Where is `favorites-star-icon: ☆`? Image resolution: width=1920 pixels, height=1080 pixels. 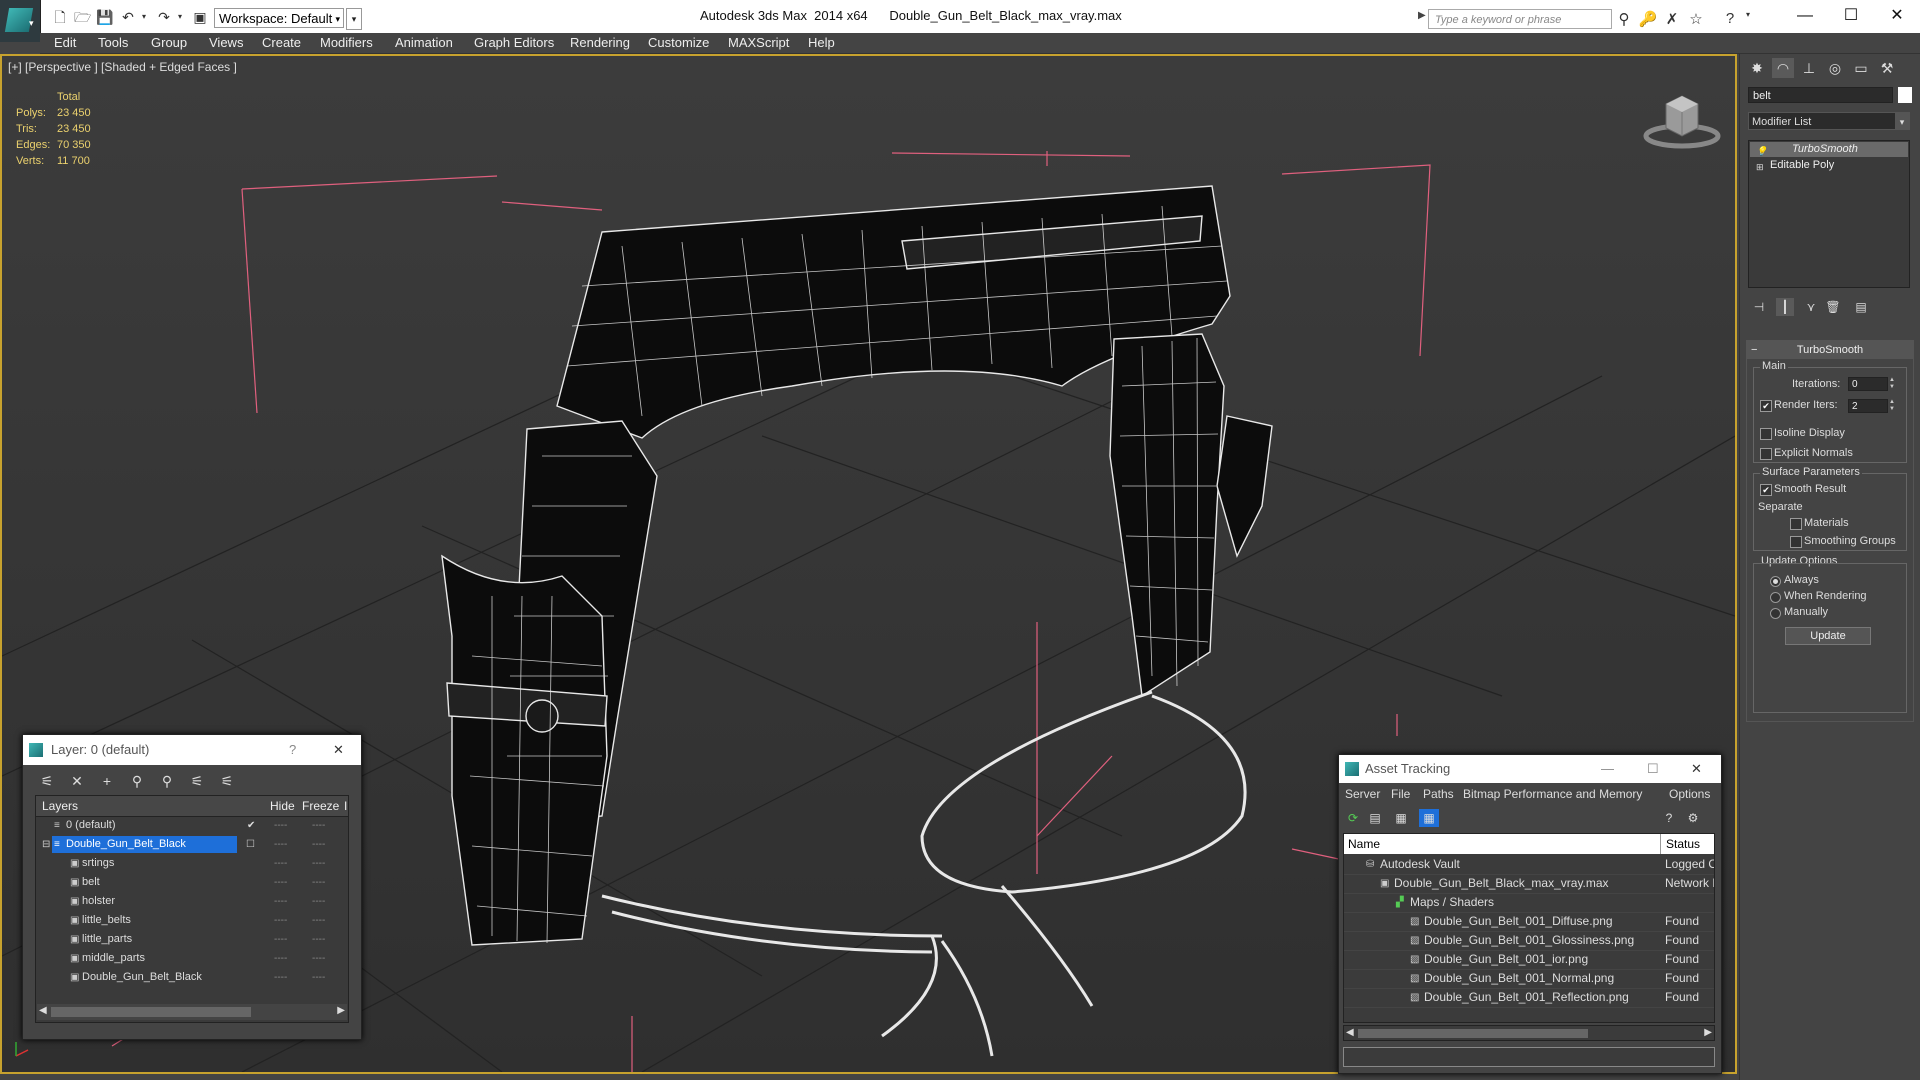 favorites-star-icon: ☆ is located at coordinates (1696, 19).